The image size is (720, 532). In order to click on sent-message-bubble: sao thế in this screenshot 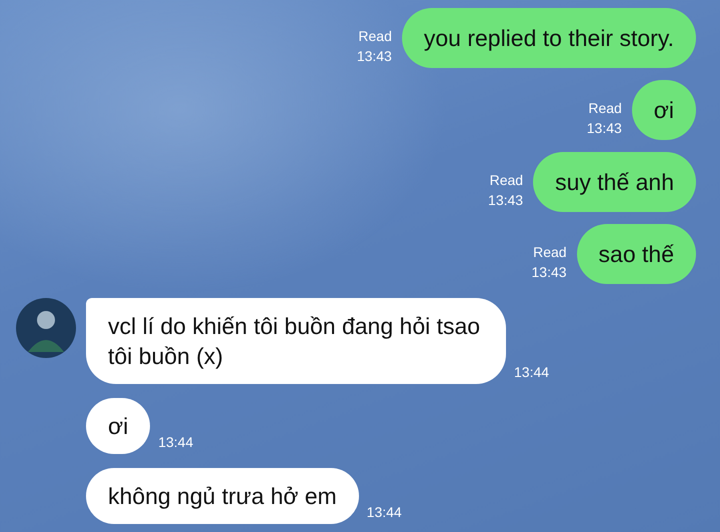, I will do `click(636, 254)`.